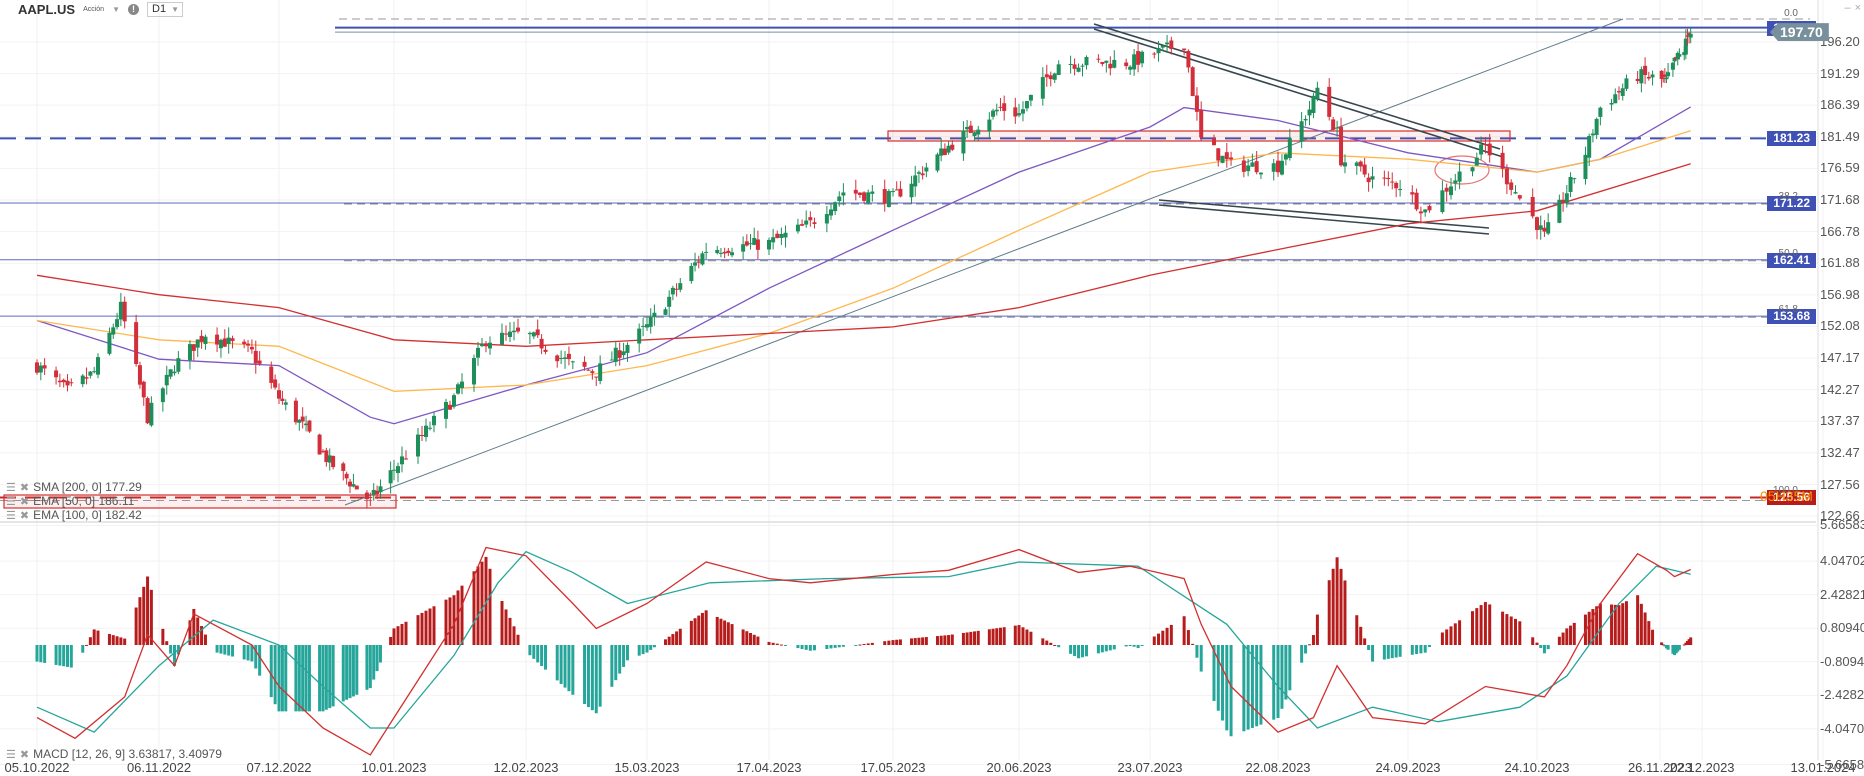 The height and width of the screenshot is (776, 1864). I want to click on breakout-ellipse, so click(1462, 170).